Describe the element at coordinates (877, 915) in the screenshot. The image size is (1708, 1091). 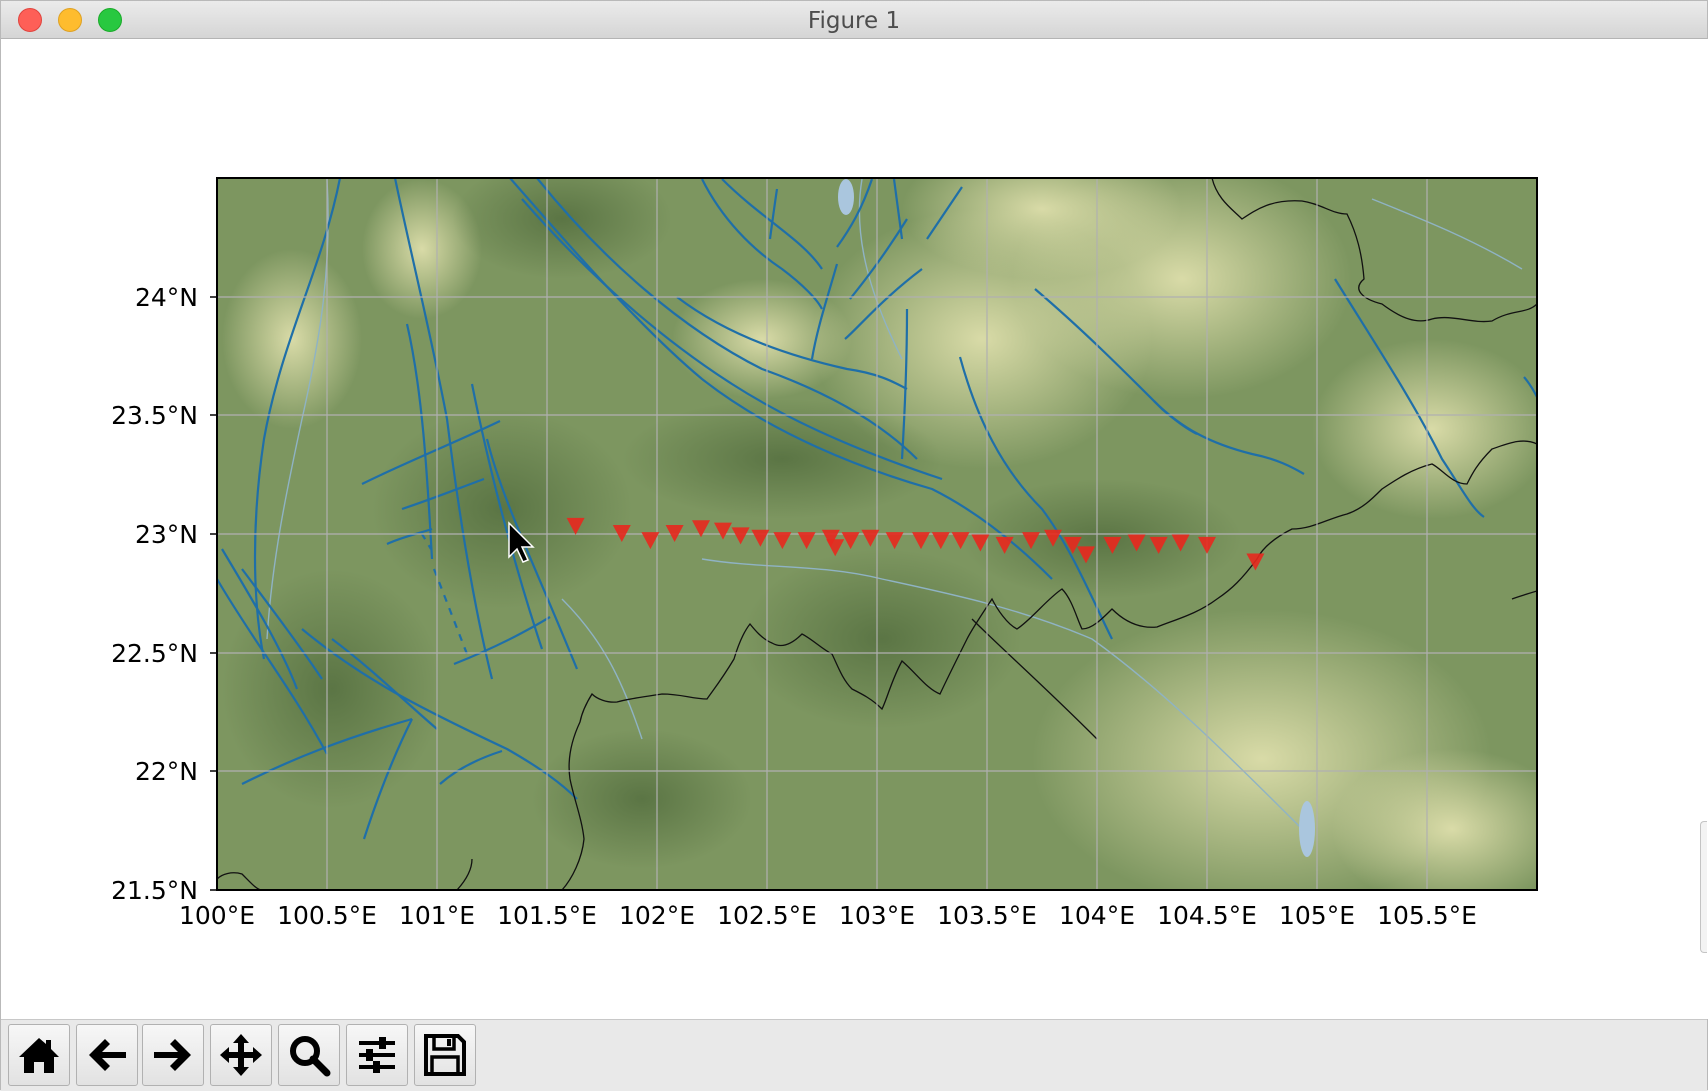
I see `x-tick-label: 103°E` at that location.